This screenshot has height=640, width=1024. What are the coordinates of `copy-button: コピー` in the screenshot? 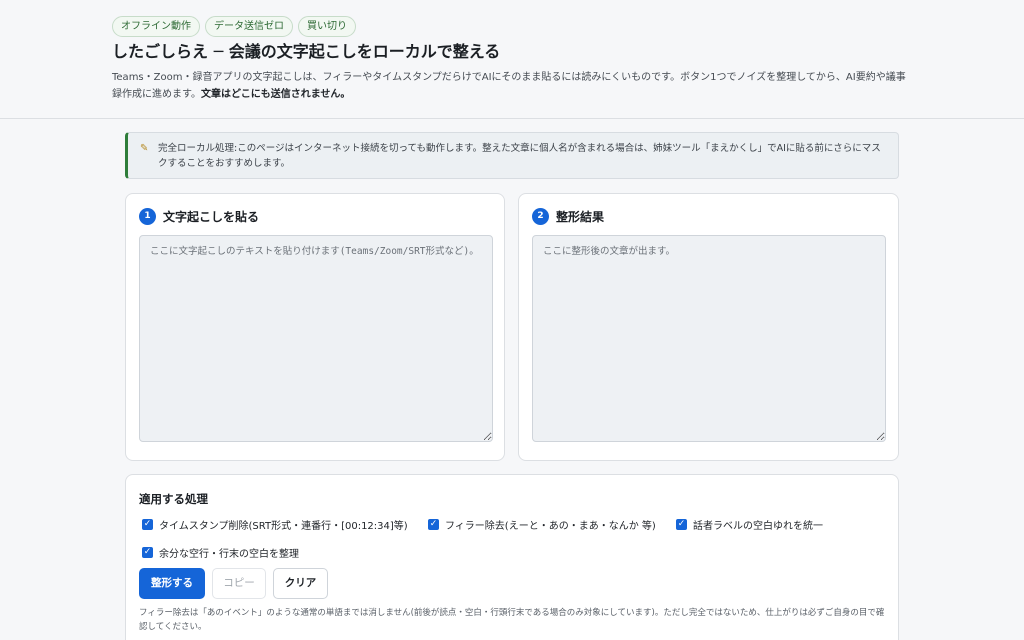 It's located at (239, 583).